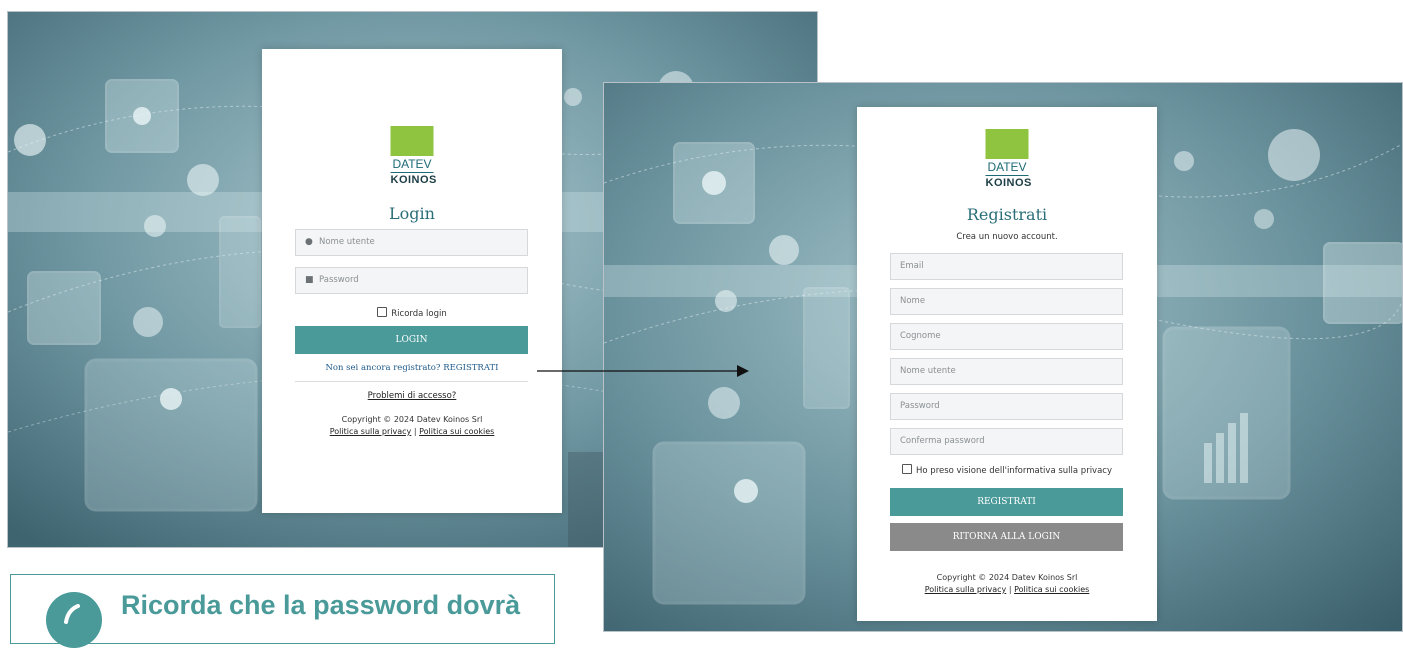  Describe the element at coordinates (1006, 266) in the screenshot. I see `email-field: Email` at that location.